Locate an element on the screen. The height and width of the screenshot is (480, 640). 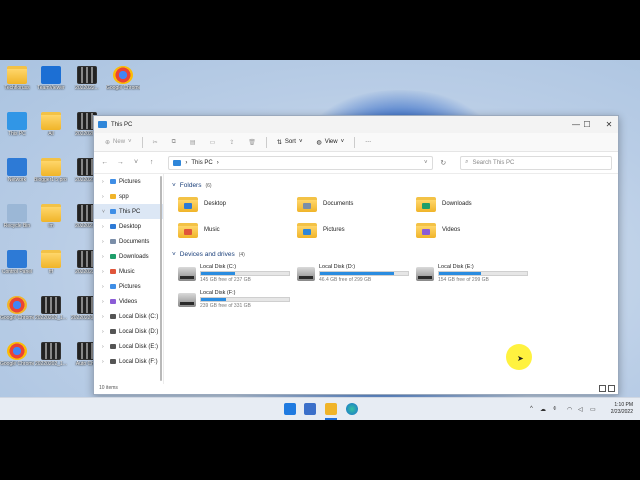
desktop-icon: TeamViewer is located at coordinates (51, 78).